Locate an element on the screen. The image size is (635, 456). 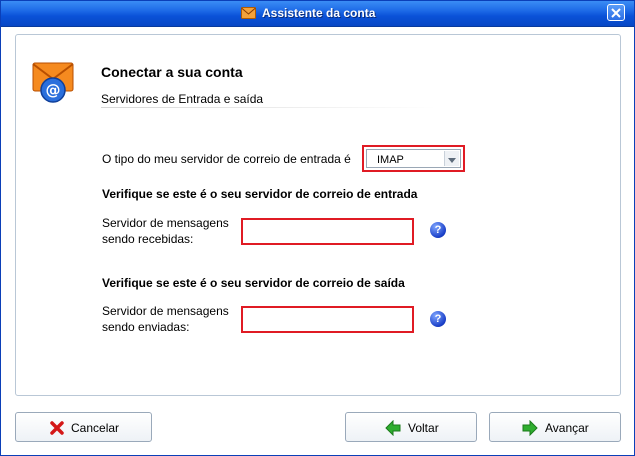
window-title: Assistente da conta is located at coordinates (319, 13).